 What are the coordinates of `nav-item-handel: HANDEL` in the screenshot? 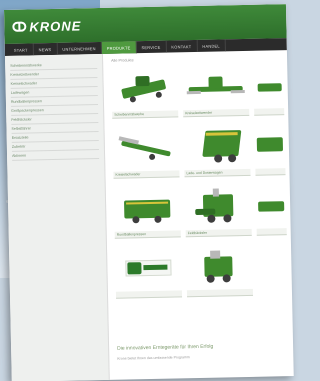 It's located at (211, 45).